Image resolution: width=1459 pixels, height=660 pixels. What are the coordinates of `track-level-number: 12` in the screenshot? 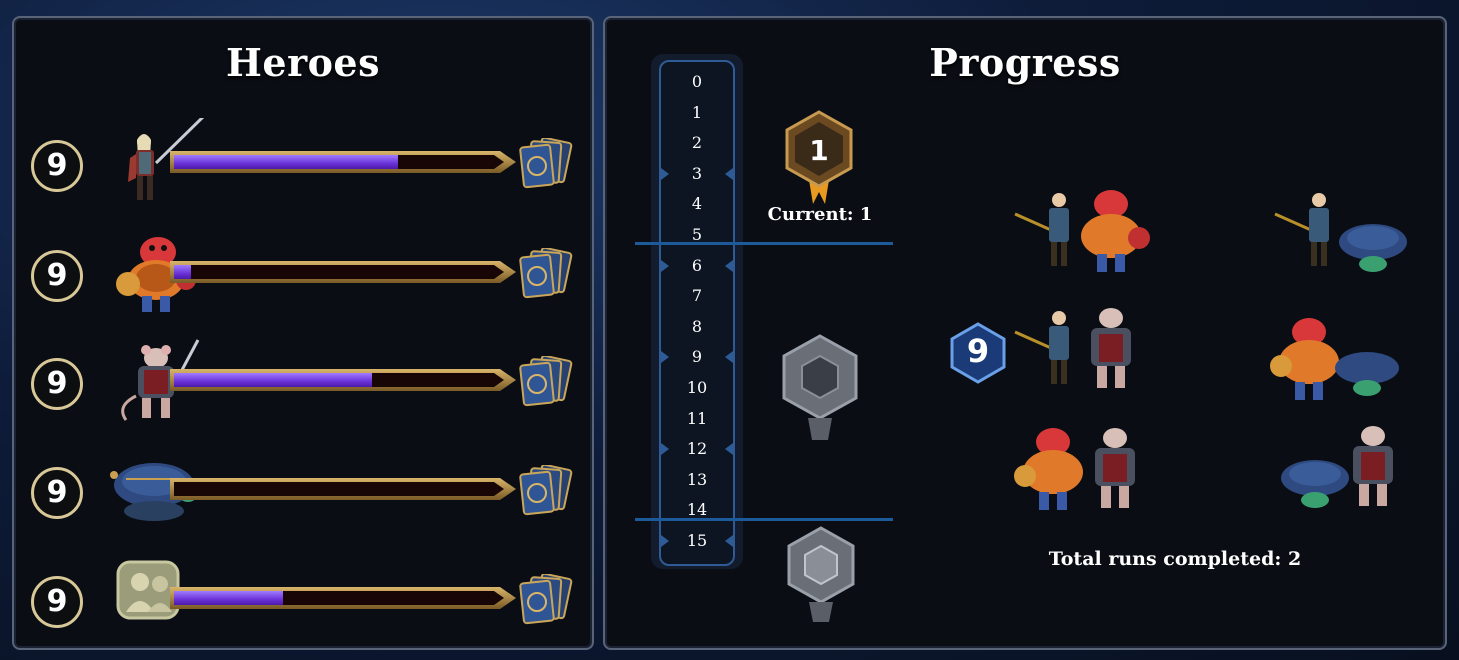 It's located at (697, 449).